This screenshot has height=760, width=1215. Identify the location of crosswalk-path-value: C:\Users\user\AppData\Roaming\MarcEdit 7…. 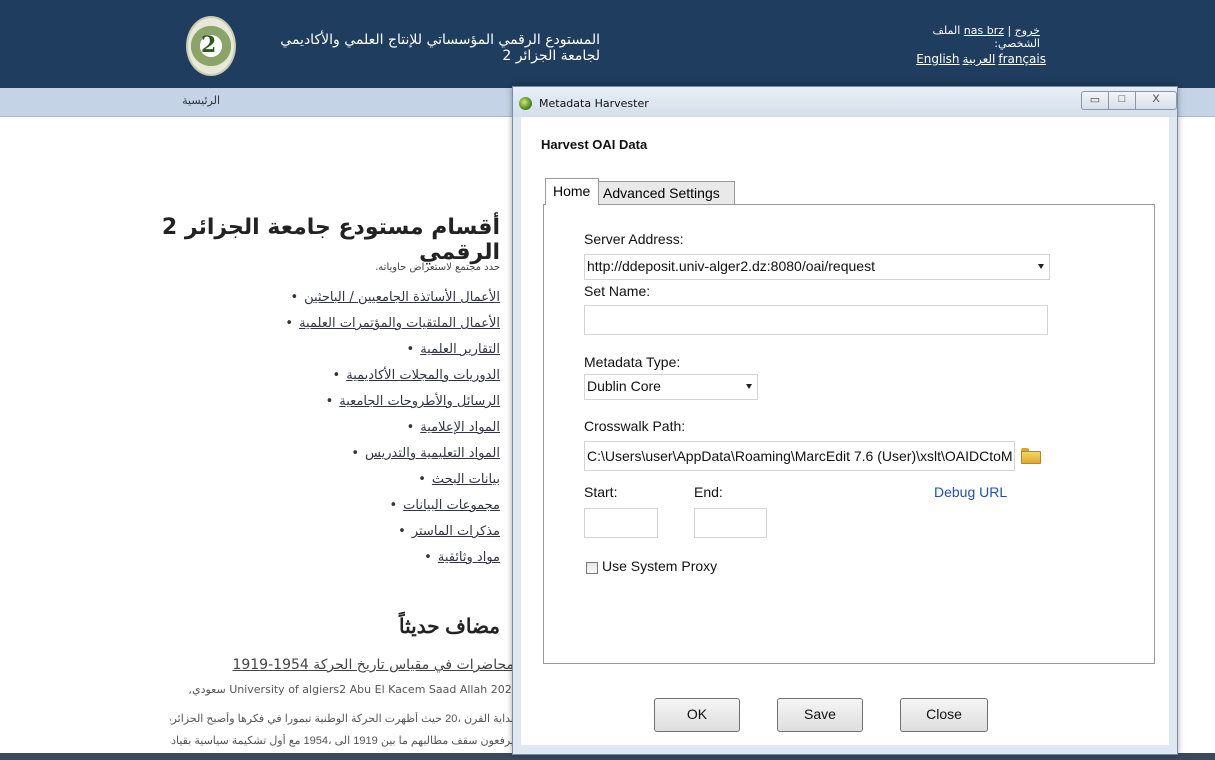
(800, 456).